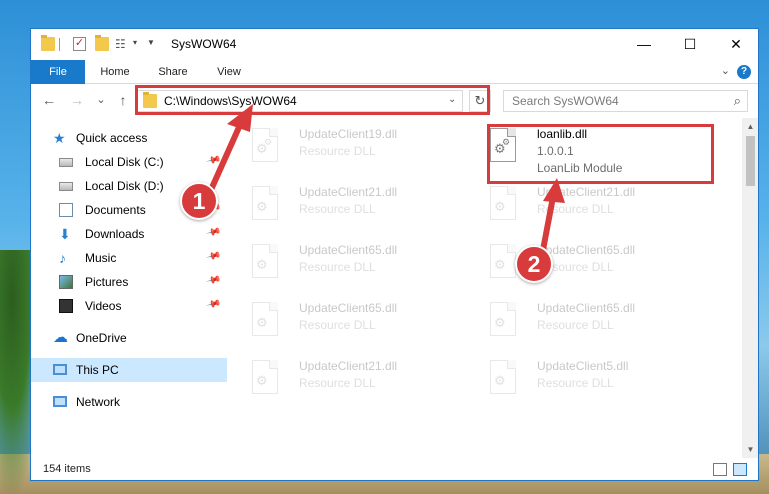  I want to click on arrow-1-head, so click(240, 118).